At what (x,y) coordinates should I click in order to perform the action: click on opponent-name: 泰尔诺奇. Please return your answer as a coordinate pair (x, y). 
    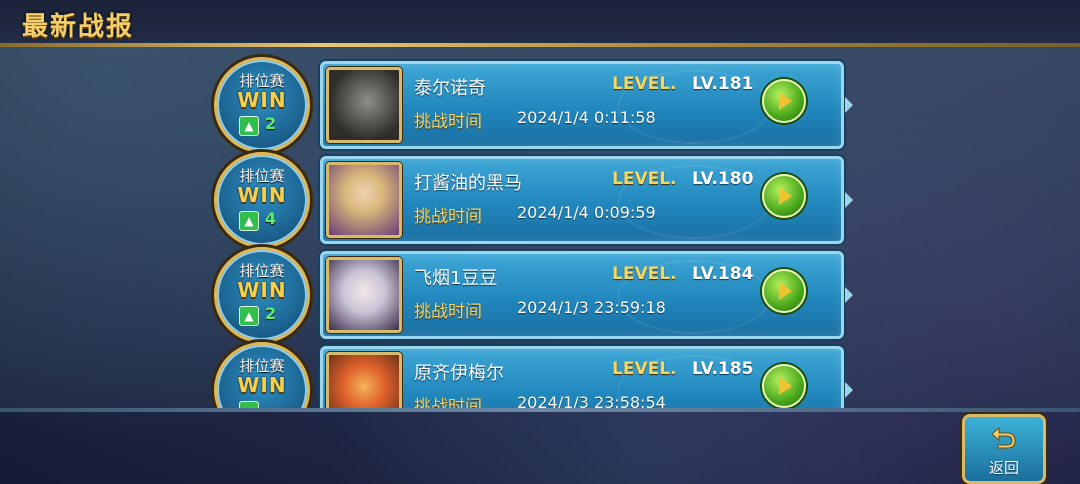
    Looking at the image, I should click on (450, 88).